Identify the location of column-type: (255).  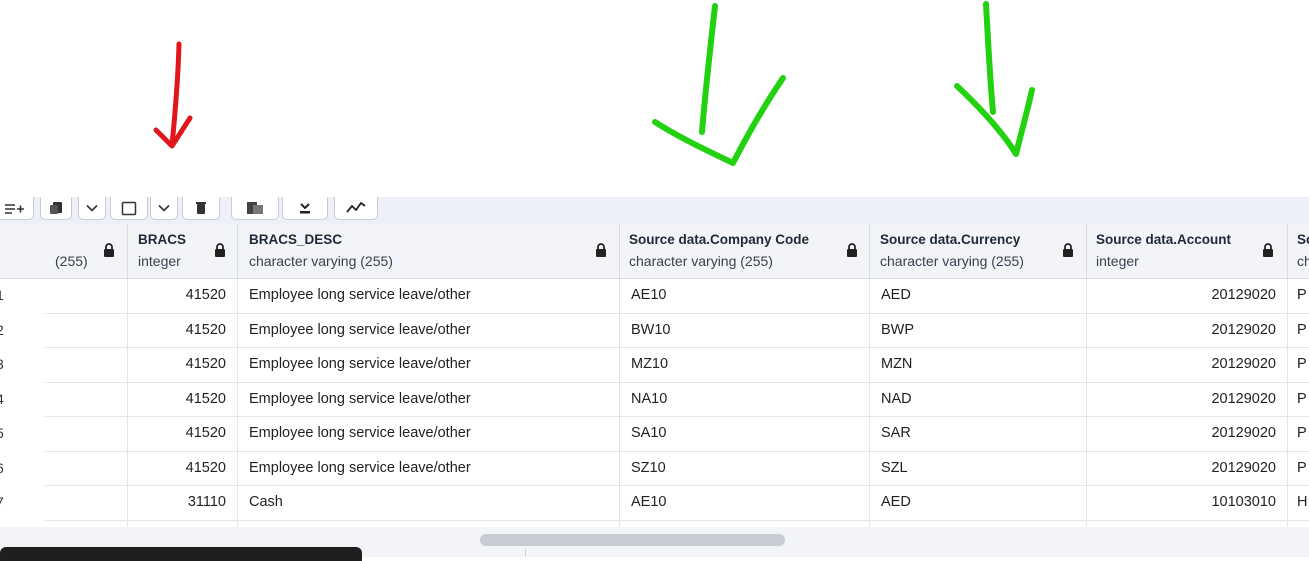
(71, 261).